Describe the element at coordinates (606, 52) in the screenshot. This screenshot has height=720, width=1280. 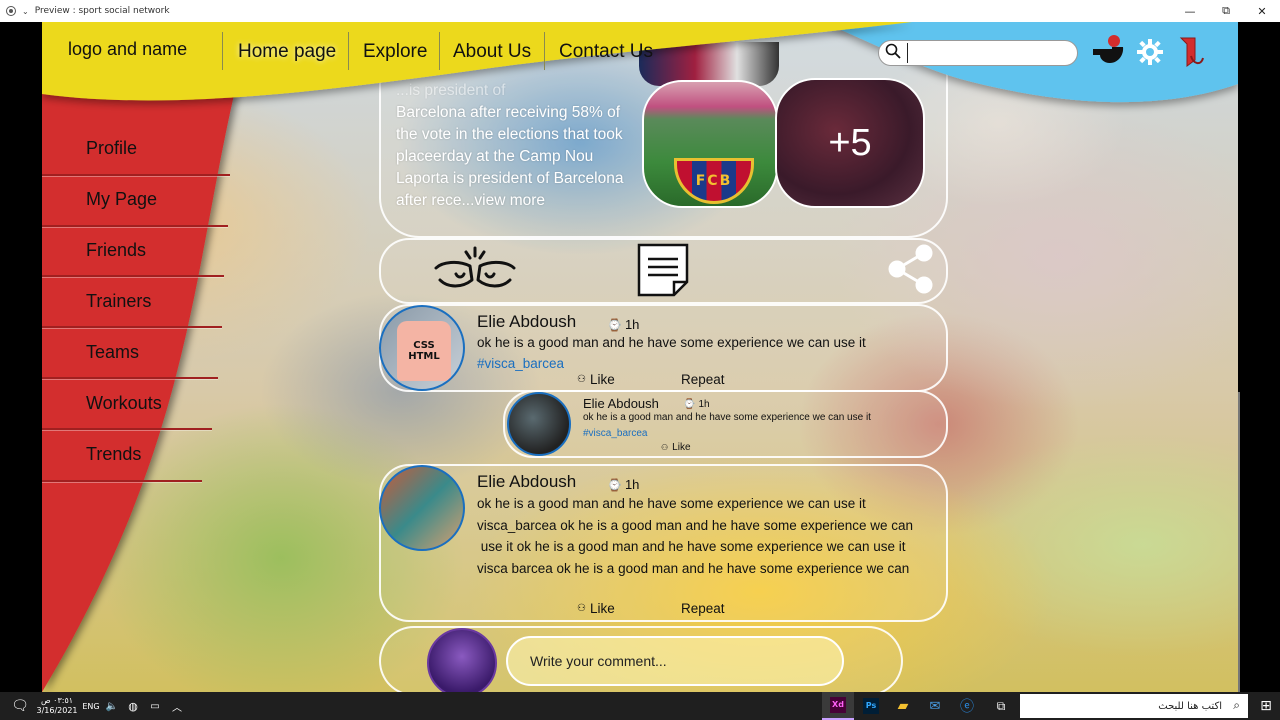
I see `nav-contact-us: Contact Us` at that location.